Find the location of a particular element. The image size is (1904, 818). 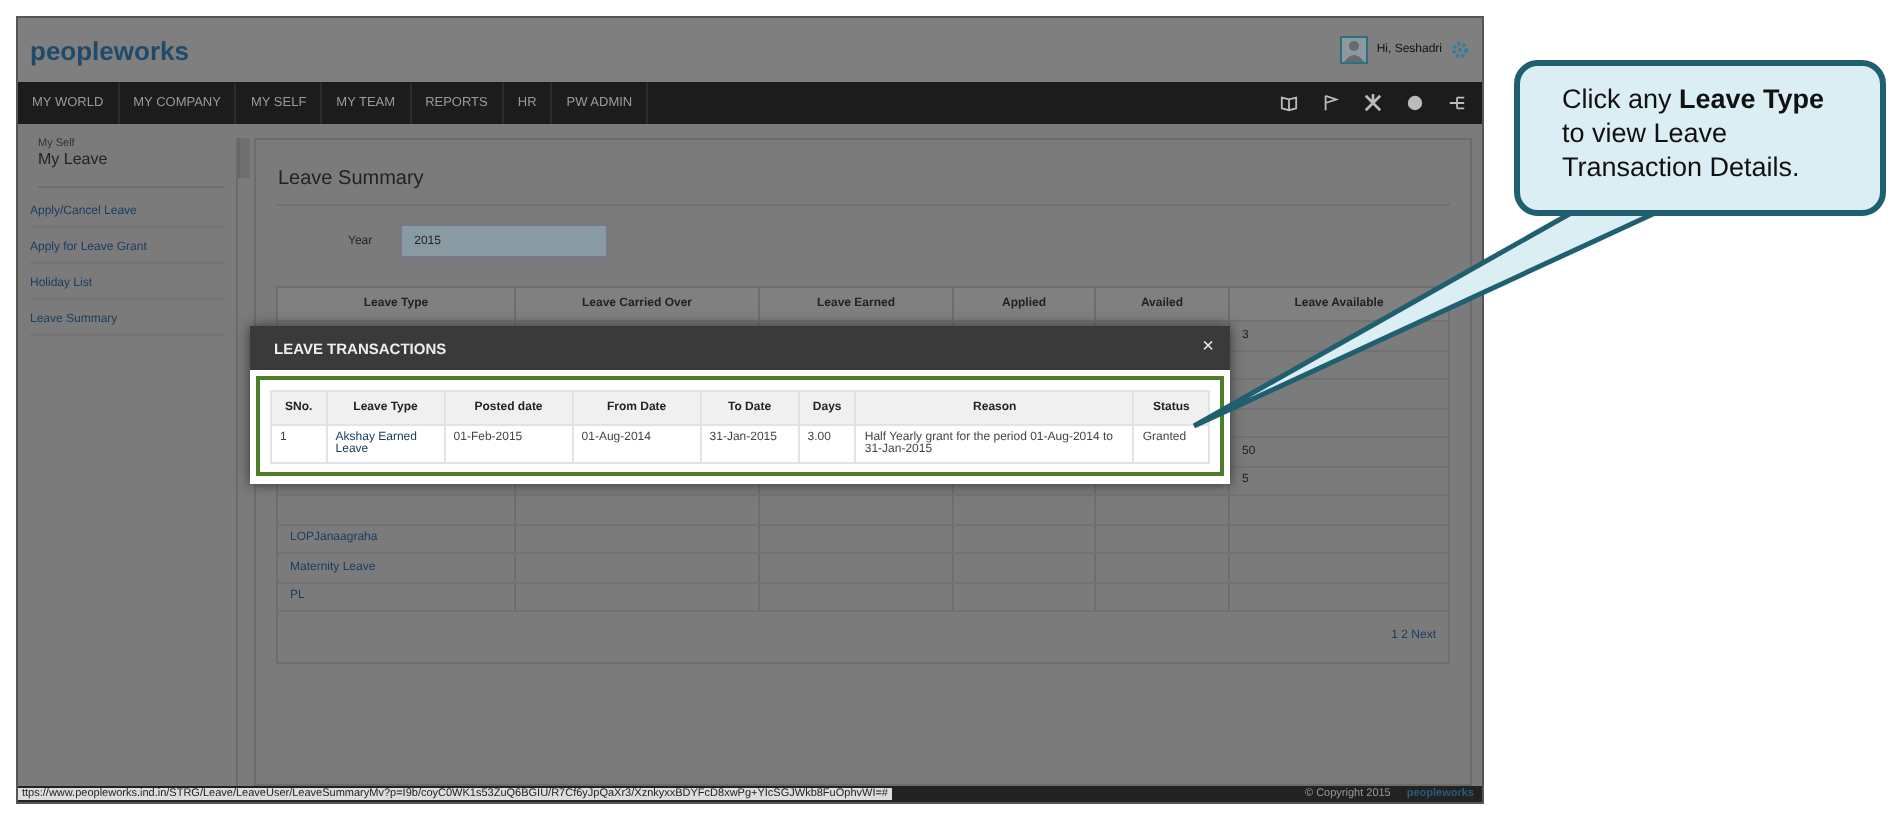

callout-text: Click any Leave Type to view Leave Transaction Details. is located at coordinates (1694, 135).